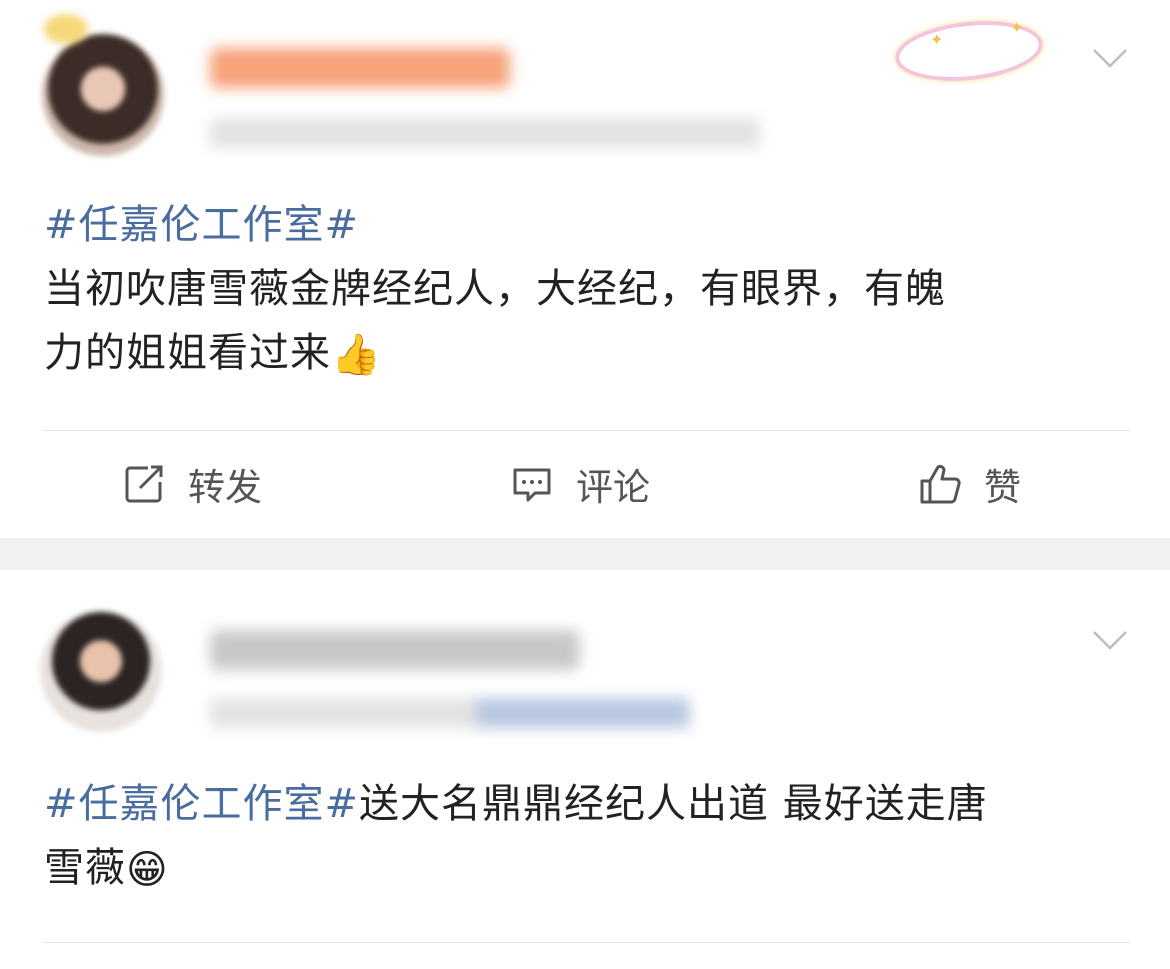 This screenshot has height=969, width=1170. What do you see at coordinates (940, 484) in the screenshot?
I see `thumbs-up-icon` at bounding box center [940, 484].